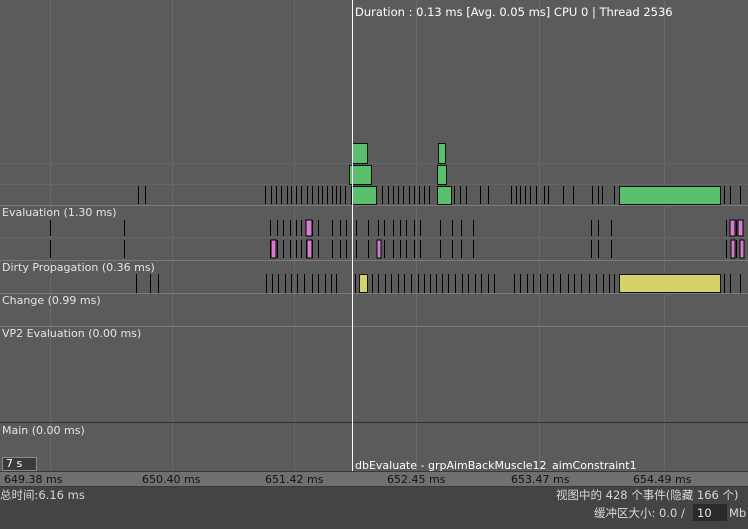 This screenshot has width=748, height=529. Describe the element at coordinates (19, 464) in the screenshot. I see `time-window-box: 7 s` at that location.